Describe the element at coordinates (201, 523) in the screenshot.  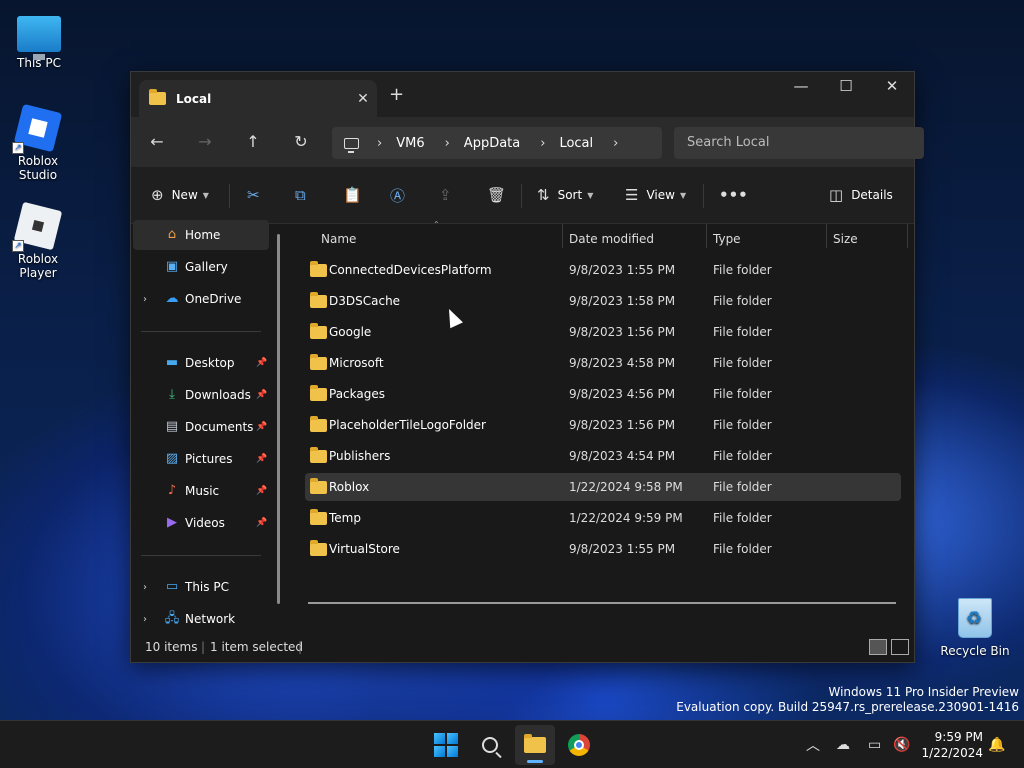
I see `sidebar-item-videos: ▶ Videos 📌` at that location.